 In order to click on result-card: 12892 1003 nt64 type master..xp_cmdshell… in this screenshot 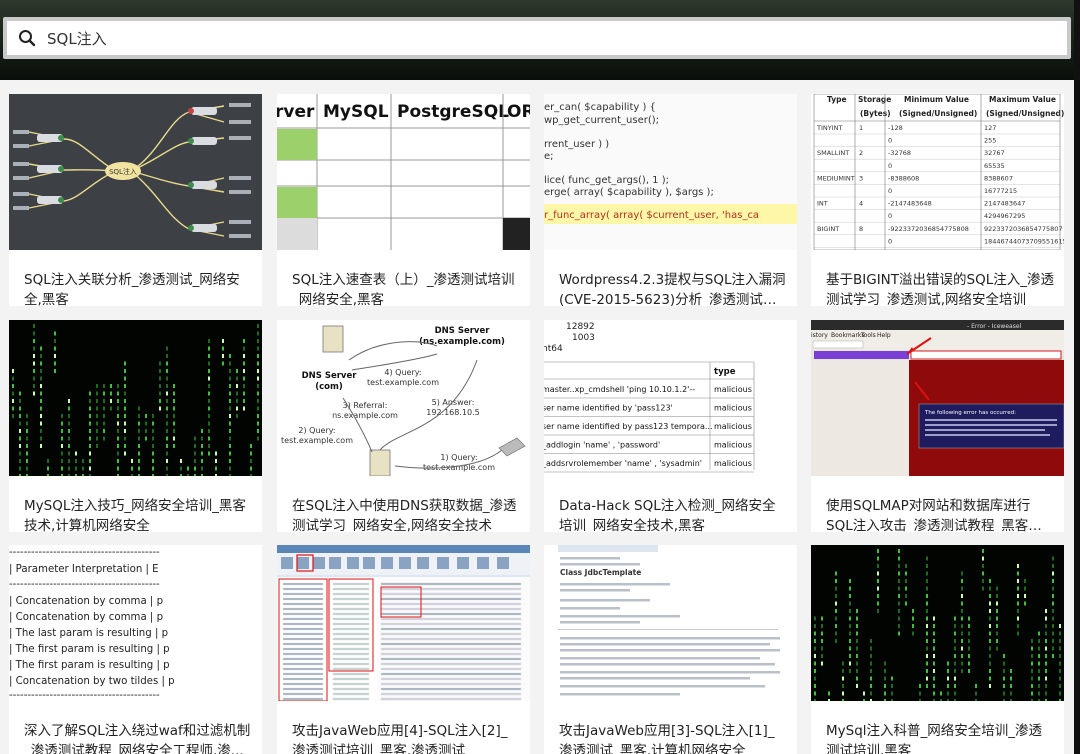, I will do `click(670, 426)`.